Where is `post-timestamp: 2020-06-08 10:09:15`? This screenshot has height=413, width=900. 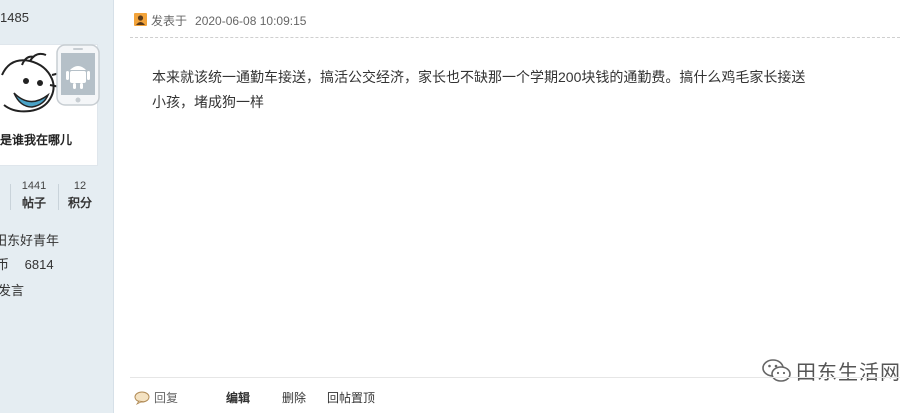 post-timestamp: 2020-06-08 10:09:15 is located at coordinates (251, 21).